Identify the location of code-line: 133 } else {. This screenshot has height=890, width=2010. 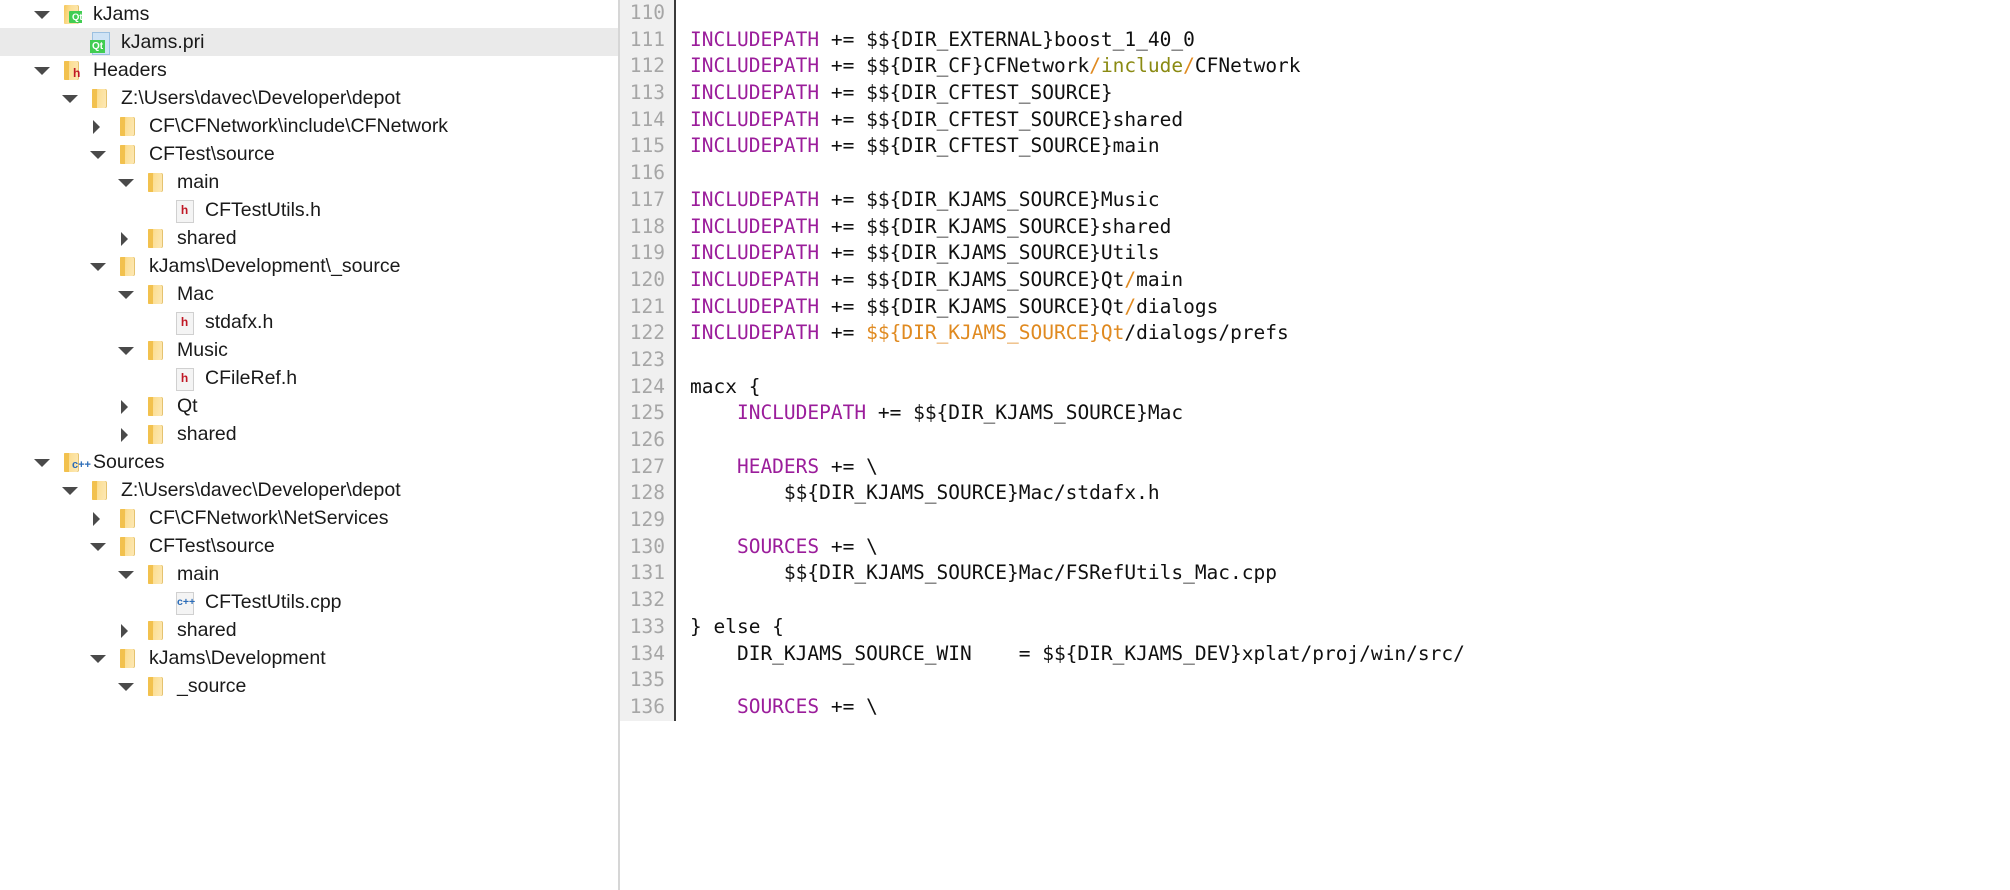
(1315, 627).